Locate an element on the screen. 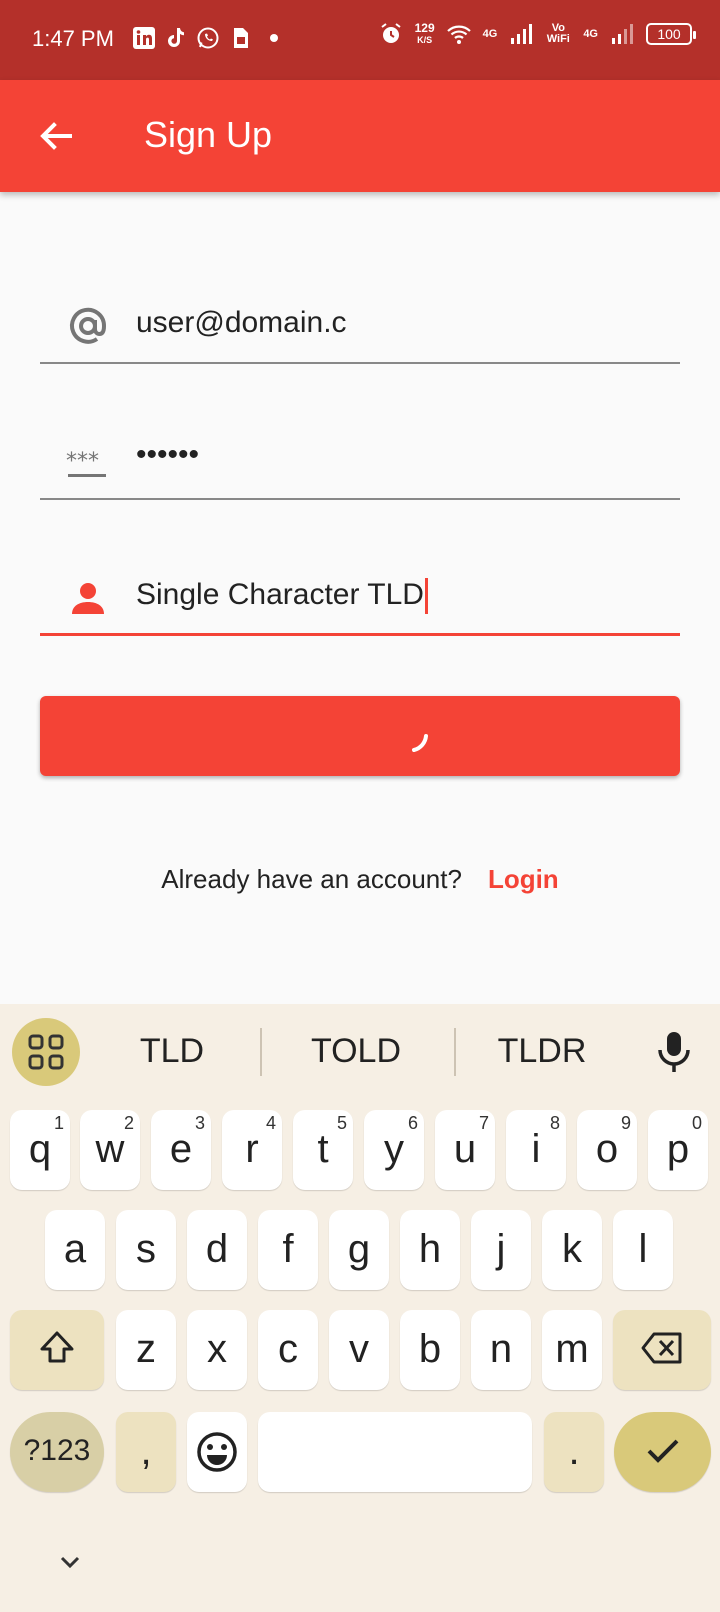 The height and width of the screenshot is (1612, 720). emoji-icon is located at coordinates (217, 1452).